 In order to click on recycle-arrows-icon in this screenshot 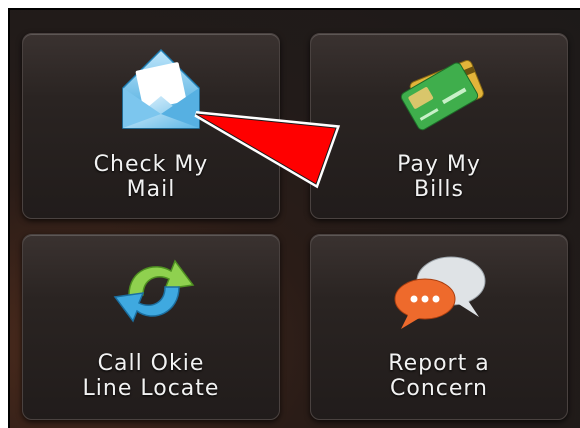, I will do `click(154, 291)`.